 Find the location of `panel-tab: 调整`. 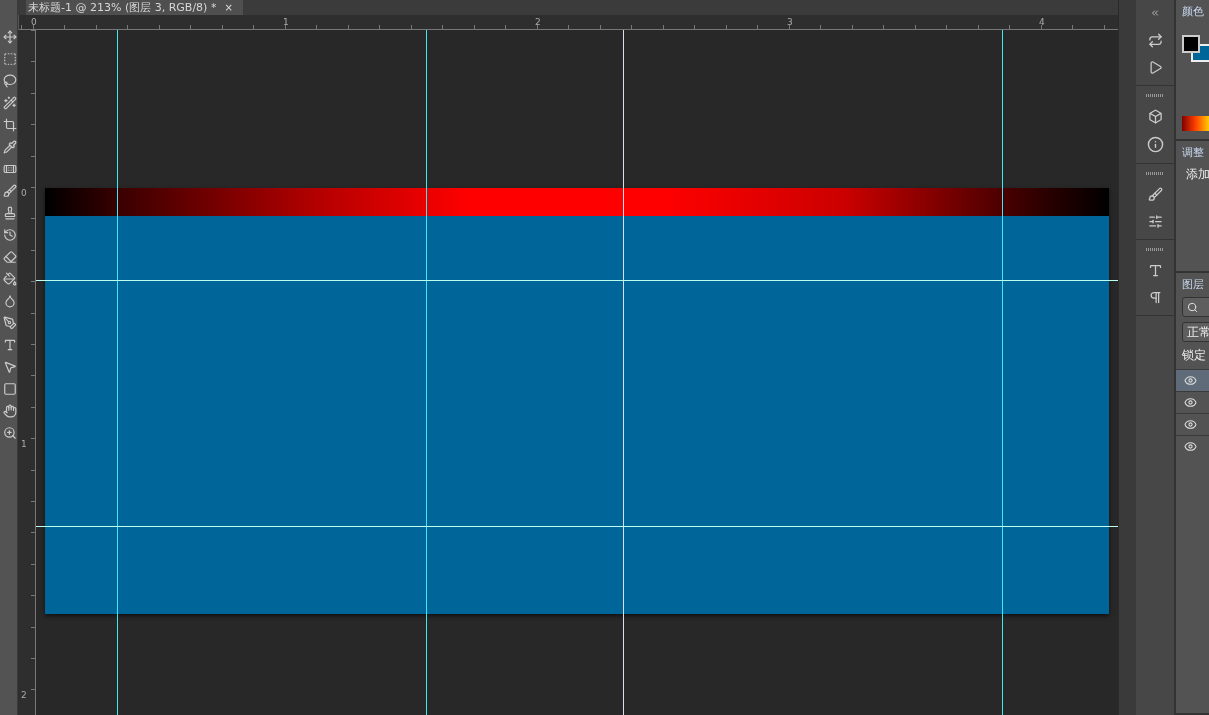

panel-tab: 调整 is located at coordinates (1195, 152).